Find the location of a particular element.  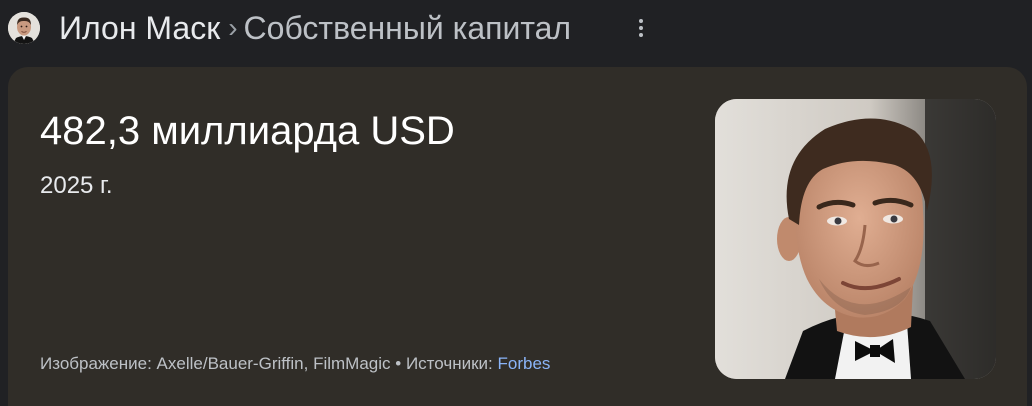

more-vert-icon is located at coordinates (641, 28).